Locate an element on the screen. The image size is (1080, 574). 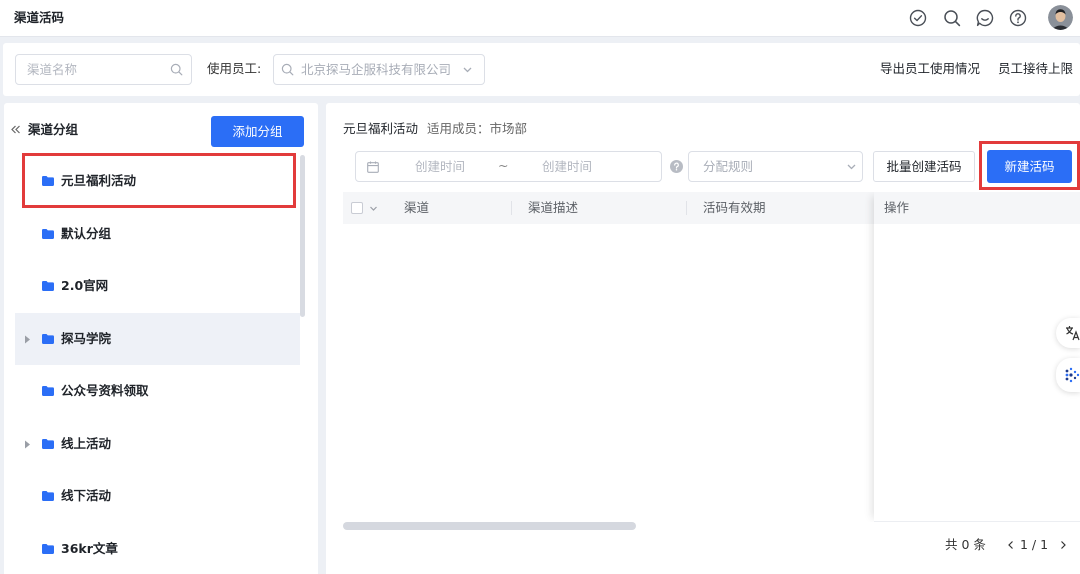
assignment-rule-select: 分配规则 is located at coordinates (775, 166).